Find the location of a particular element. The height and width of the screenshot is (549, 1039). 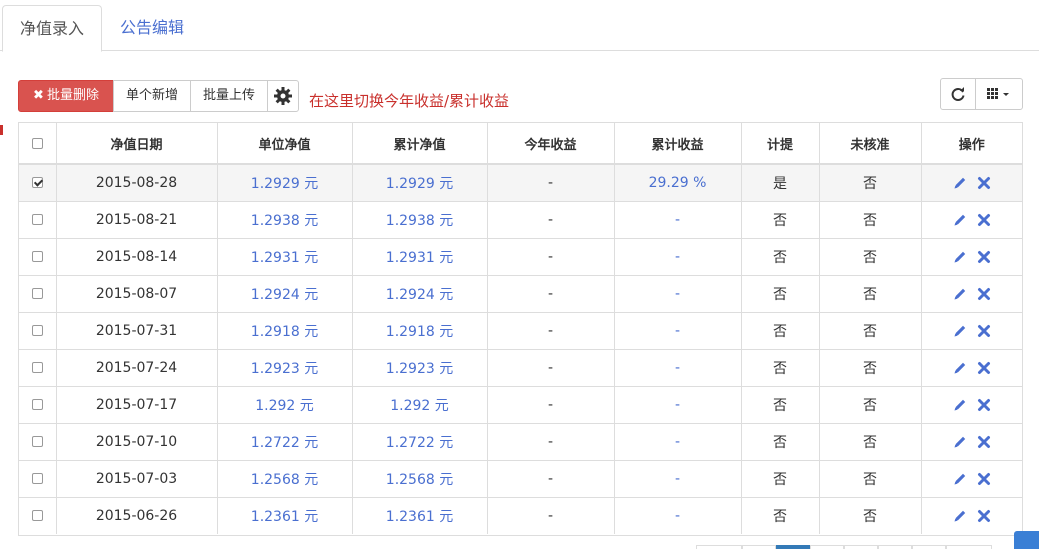

table-row: 2015-07-24 1.2923 元 1.2923 元--否否 is located at coordinates (520, 368).